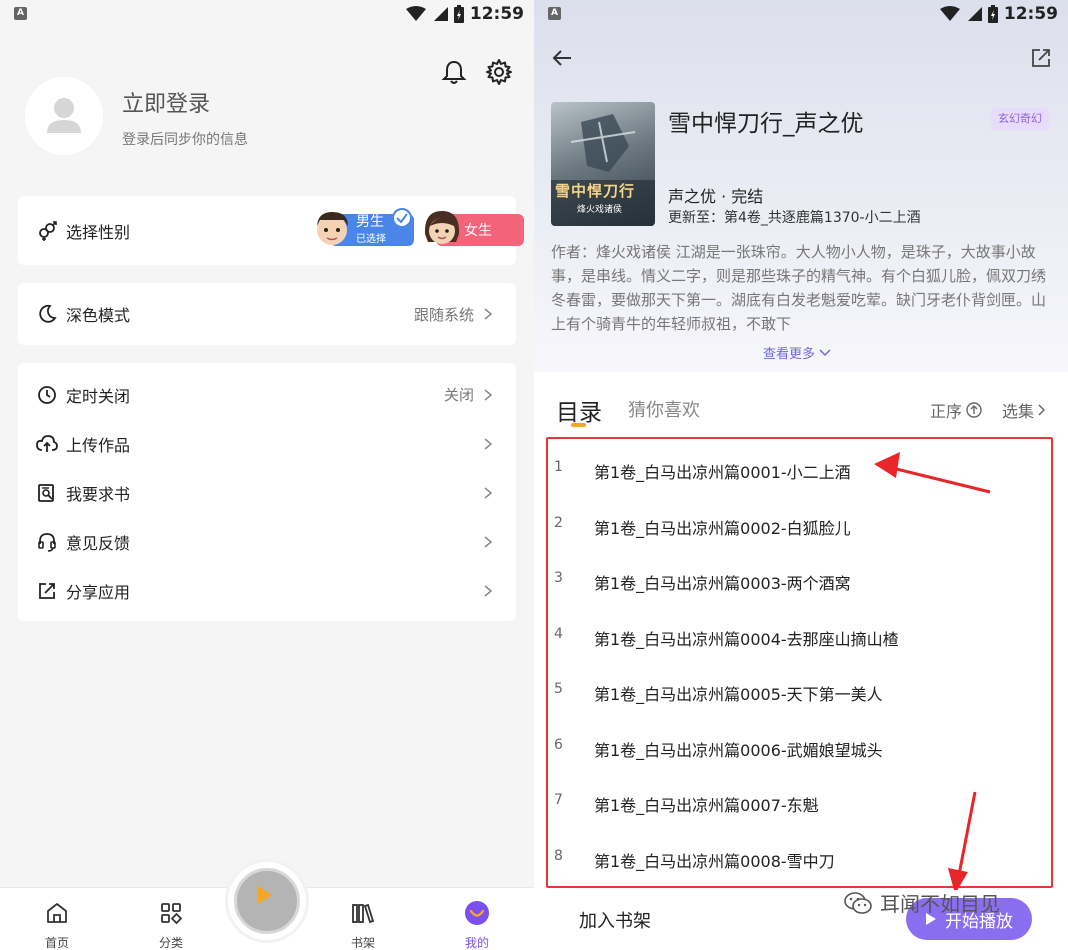  What do you see at coordinates (363, 925) in the screenshot?
I see `nav-bookshelf: 书架` at bounding box center [363, 925].